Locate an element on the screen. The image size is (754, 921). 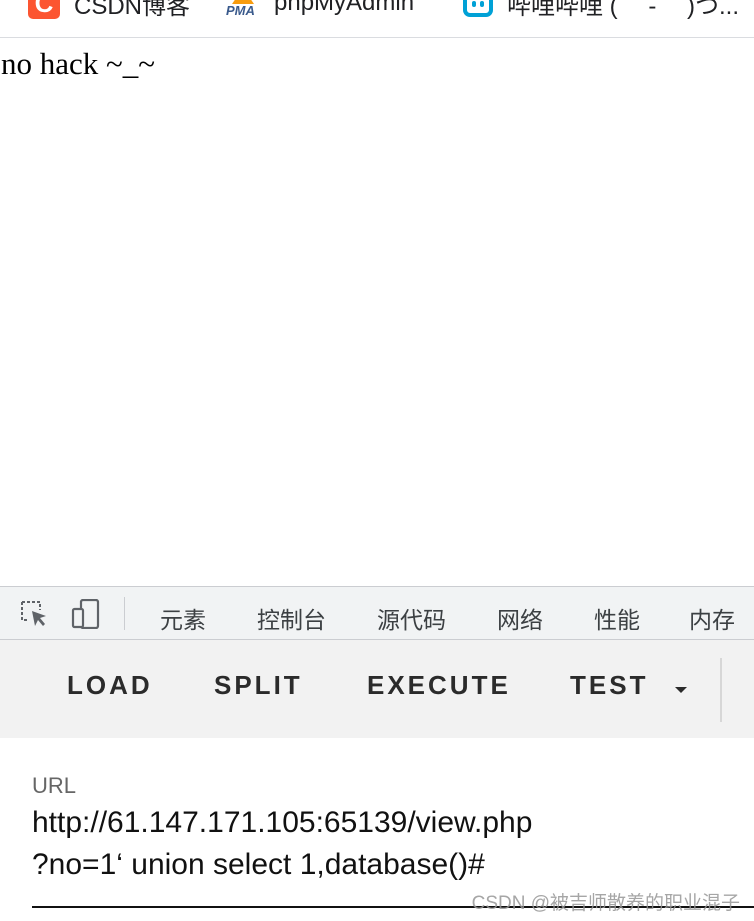
split-button: SPLIT is located at coordinates (258, 685).